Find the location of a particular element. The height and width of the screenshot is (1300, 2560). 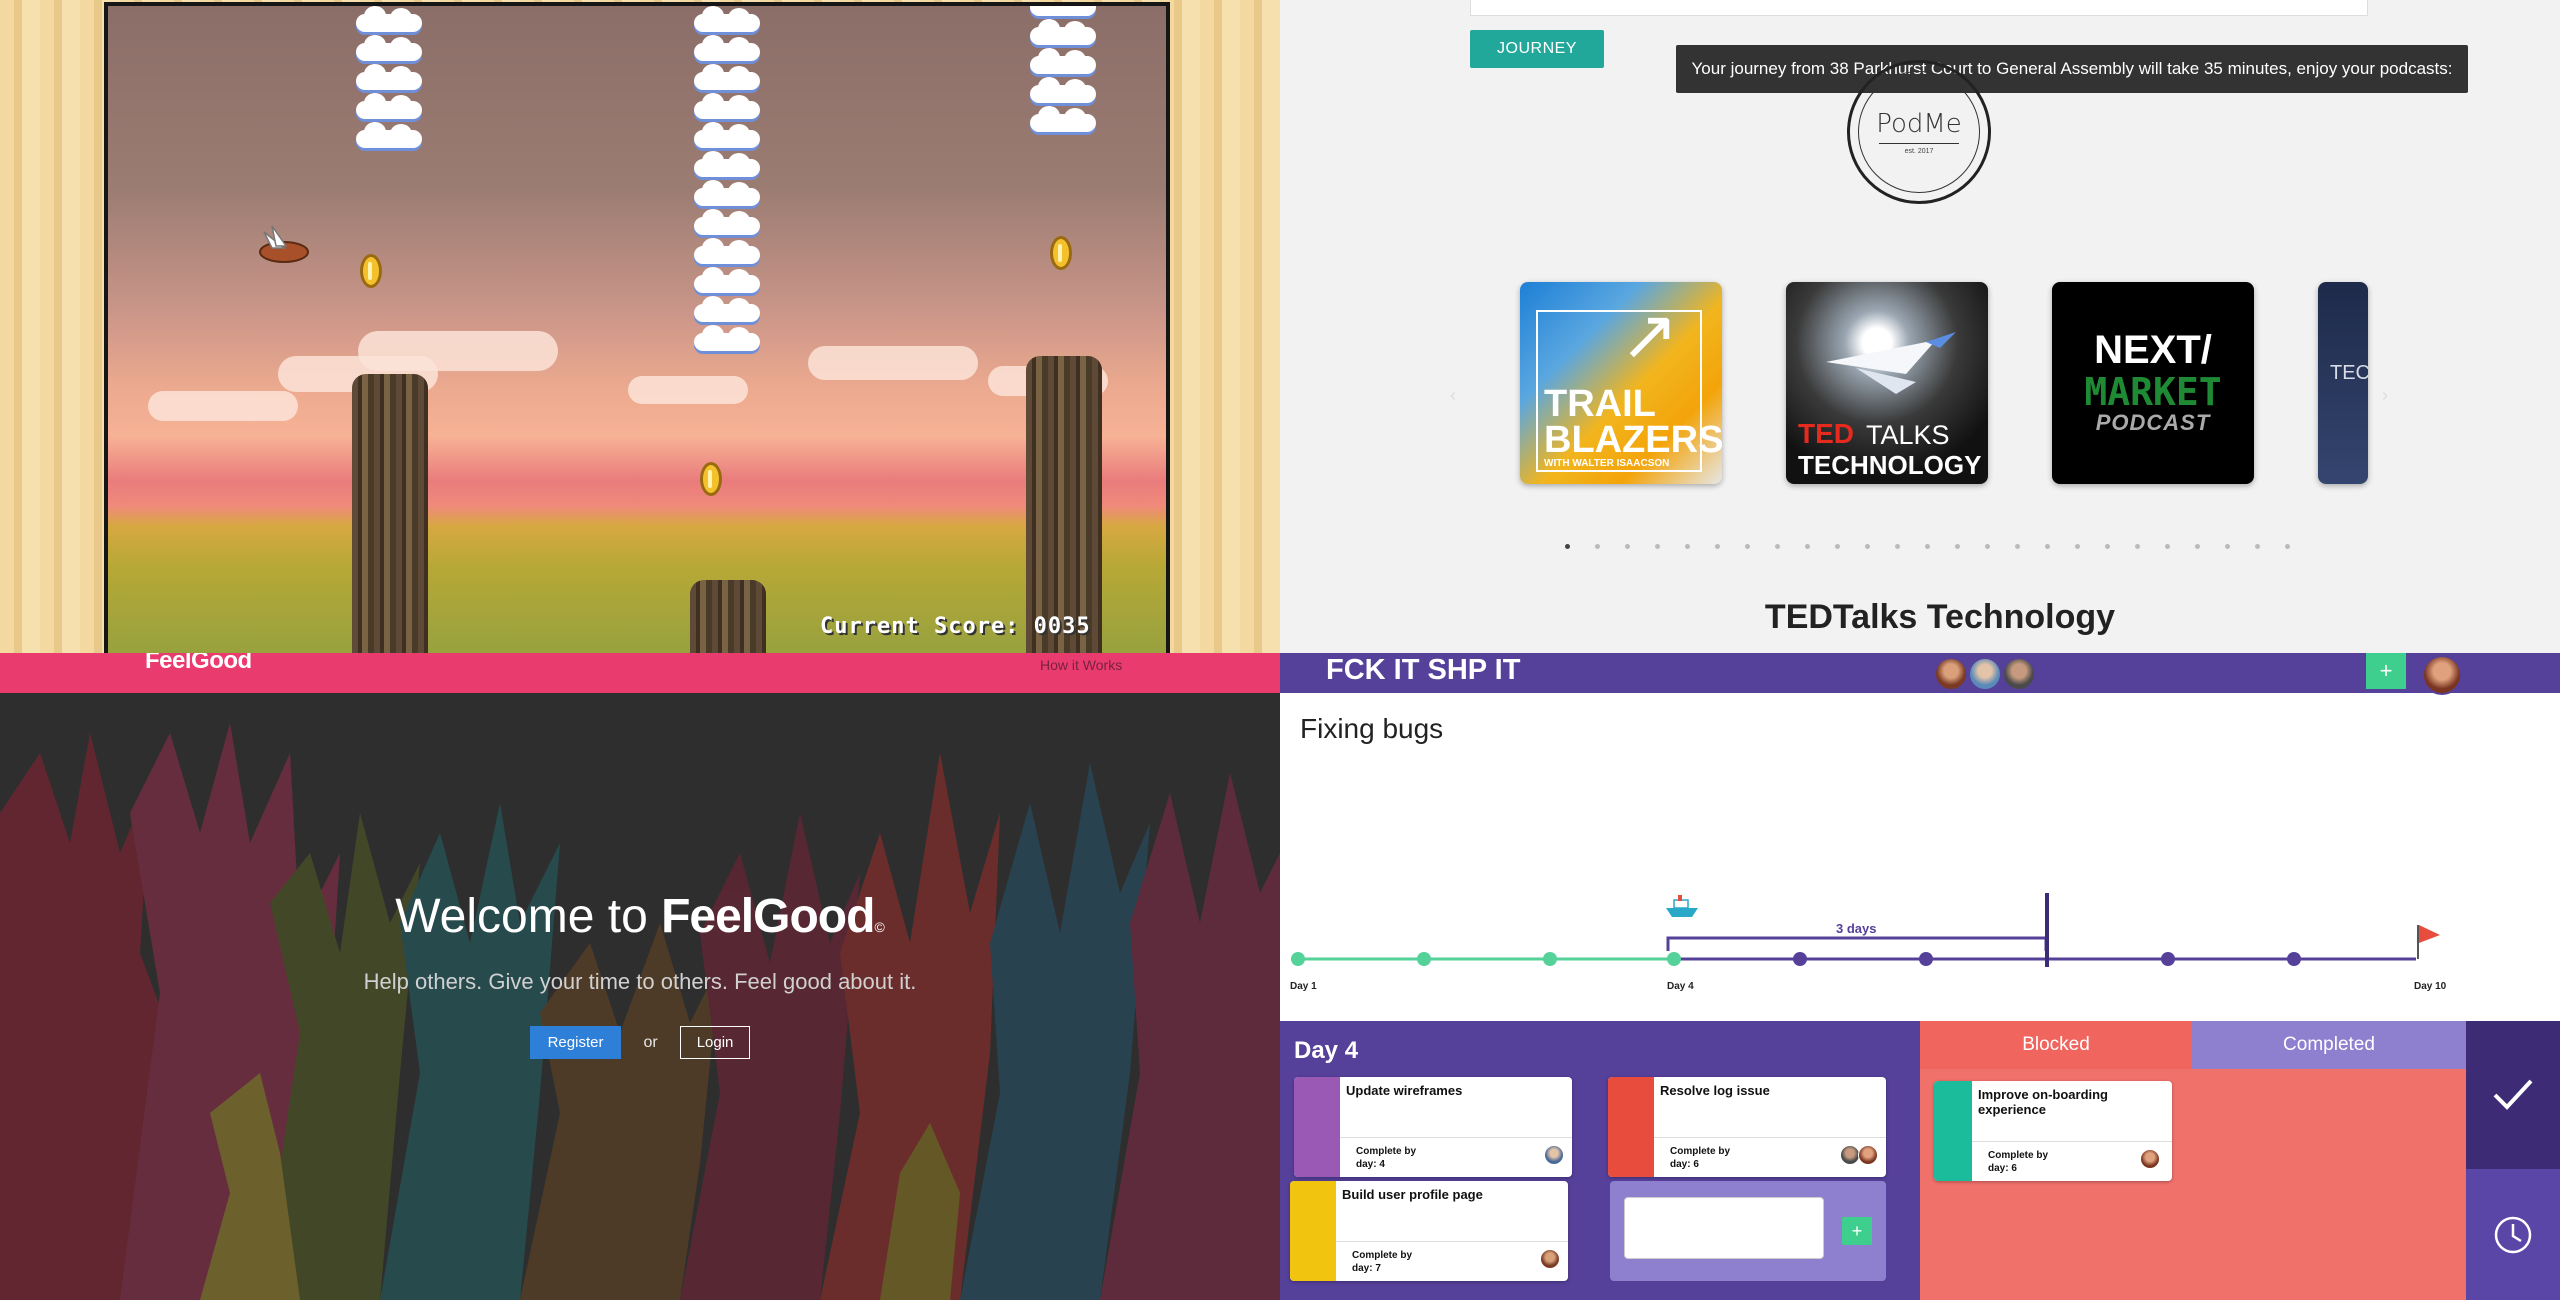

arrow-icon: ↗ is located at coordinates (1649, 335).